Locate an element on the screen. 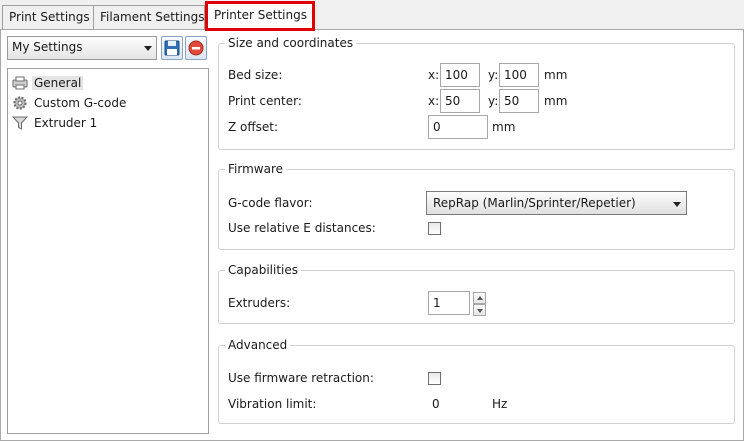 This screenshot has width=744, height=441. bed-size-x-label: x: is located at coordinates (434, 75).